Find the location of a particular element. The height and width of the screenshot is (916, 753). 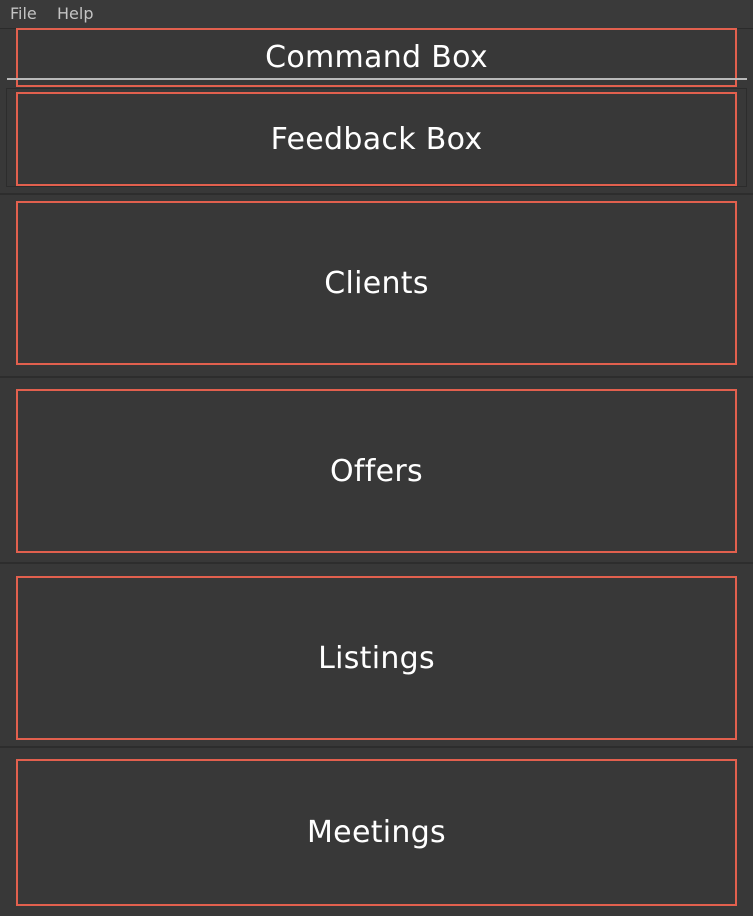

listings-label: Listings is located at coordinates (376, 658).